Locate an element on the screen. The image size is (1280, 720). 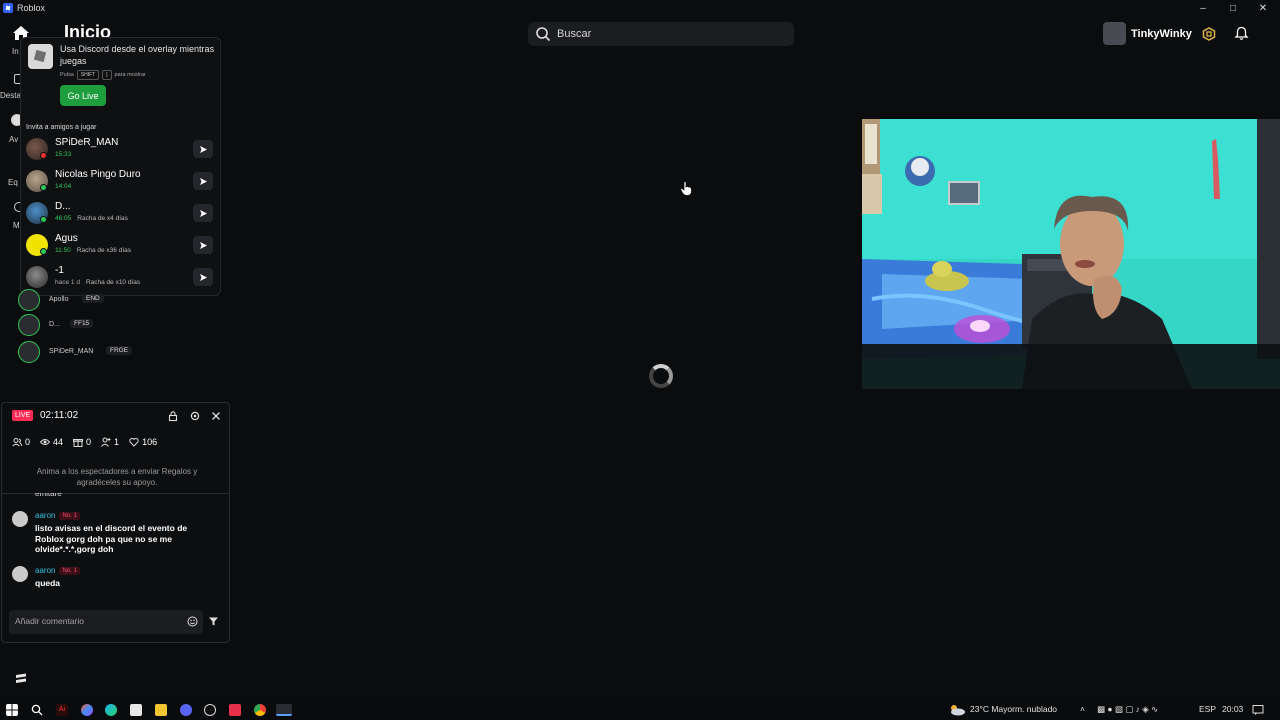
robux-icon is located at coordinates (1209, 34).